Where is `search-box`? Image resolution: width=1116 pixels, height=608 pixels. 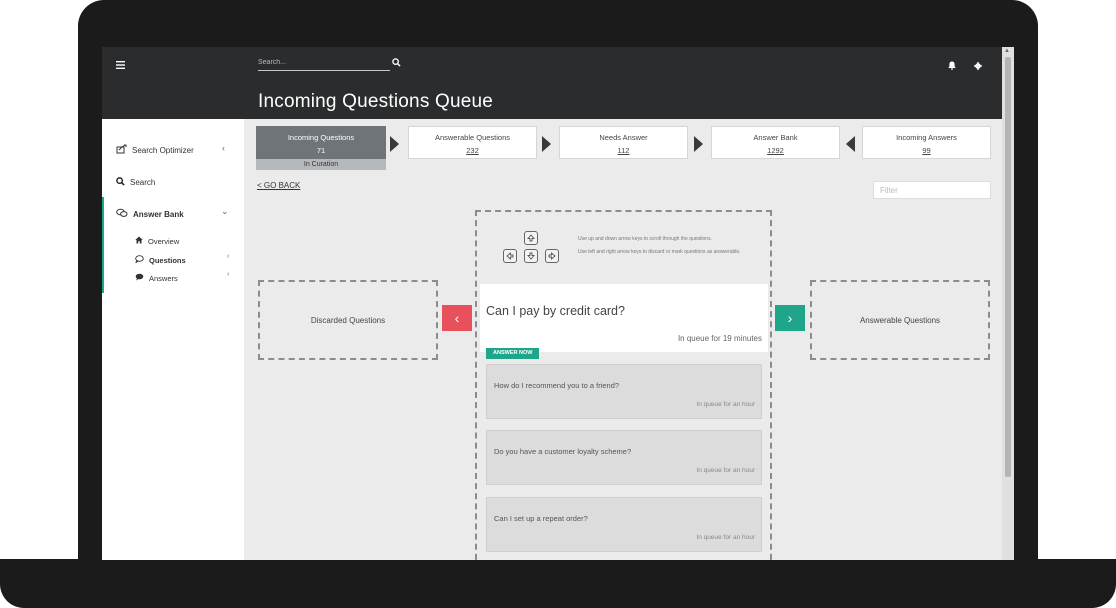 search-box is located at coordinates (324, 63).